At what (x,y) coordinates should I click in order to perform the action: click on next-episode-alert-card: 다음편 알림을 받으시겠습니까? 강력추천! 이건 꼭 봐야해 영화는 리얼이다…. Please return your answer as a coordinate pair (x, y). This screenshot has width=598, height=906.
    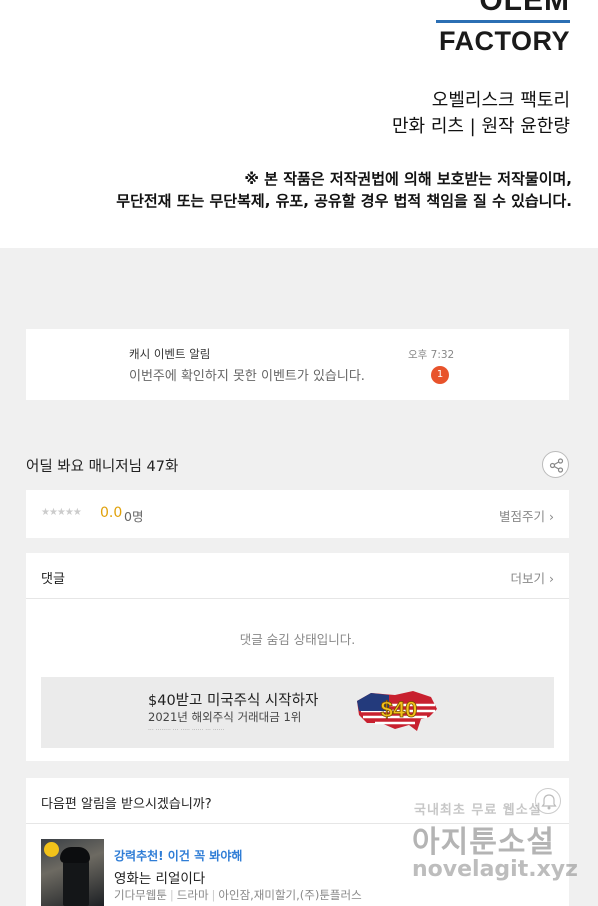
    Looking at the image, I should click on (297, 842).